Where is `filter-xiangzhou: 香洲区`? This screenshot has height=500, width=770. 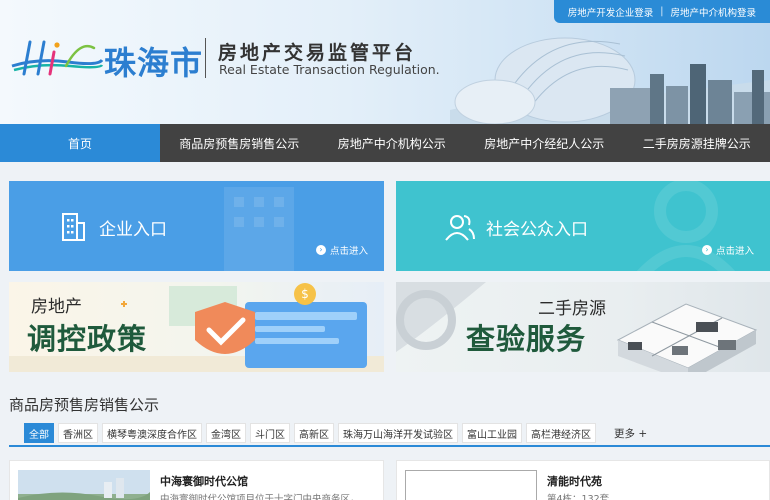
filter-xiangzhou: 香洲区 is located at coordinates (78, 433).